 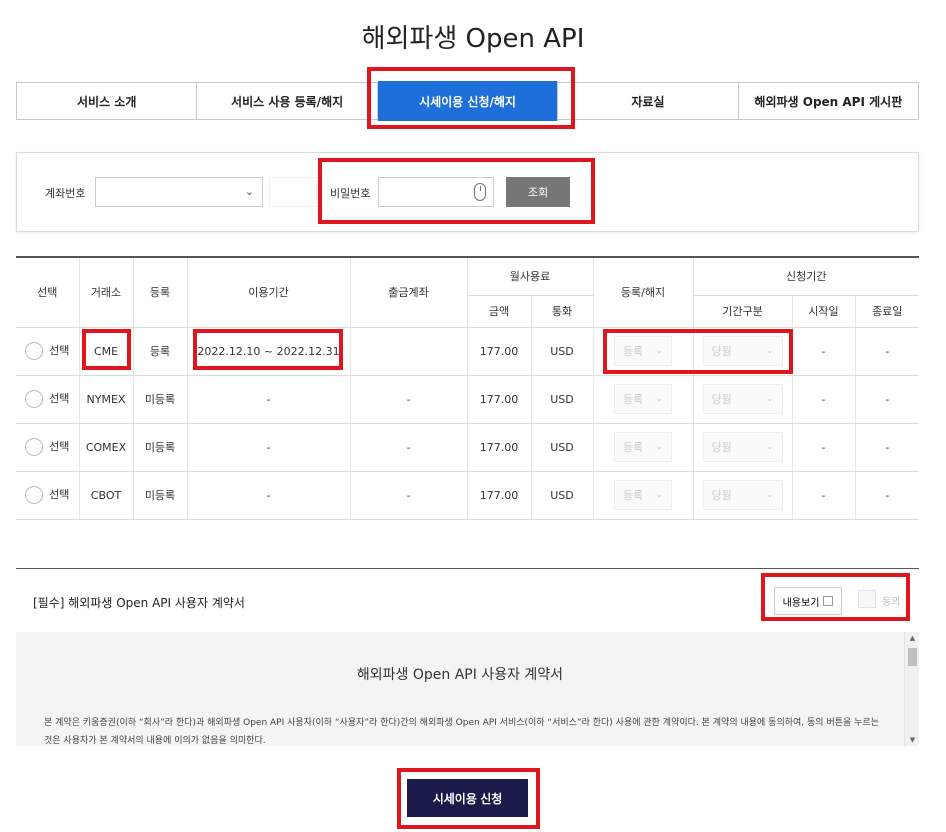 What do you see at coordinates (867, 599) in the screenshot?
I see `agree-checkbox` at bounding box center [867, 599].